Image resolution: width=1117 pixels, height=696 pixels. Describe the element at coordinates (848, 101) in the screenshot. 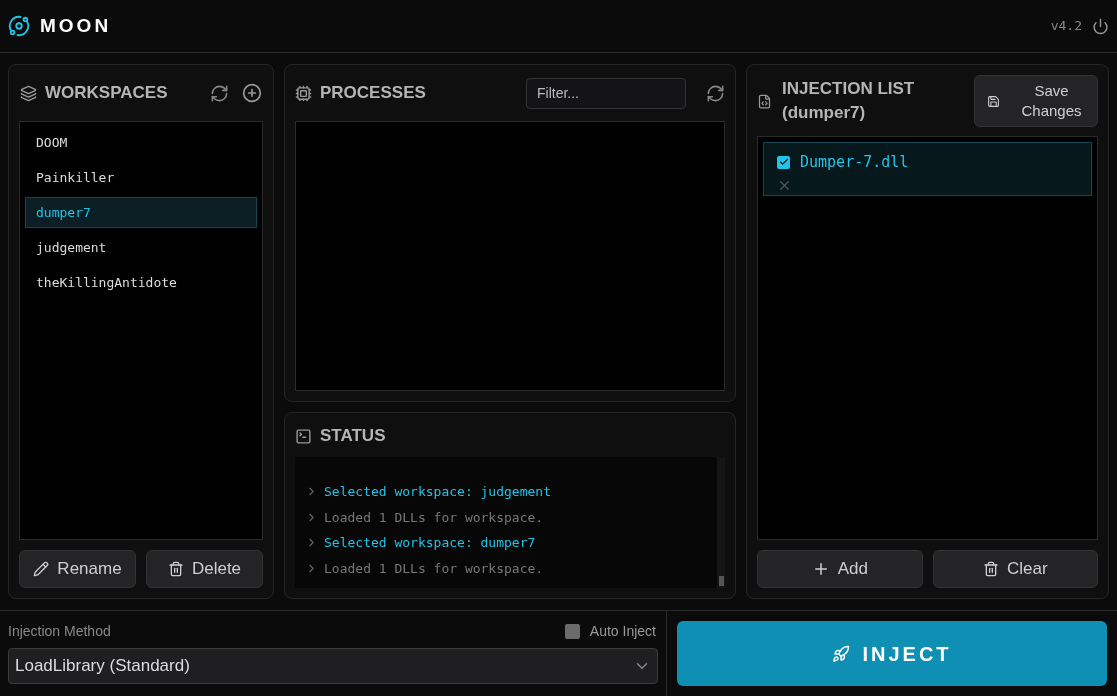

I see `panel-title: INJECTION LIST (dumper7)` at that location.